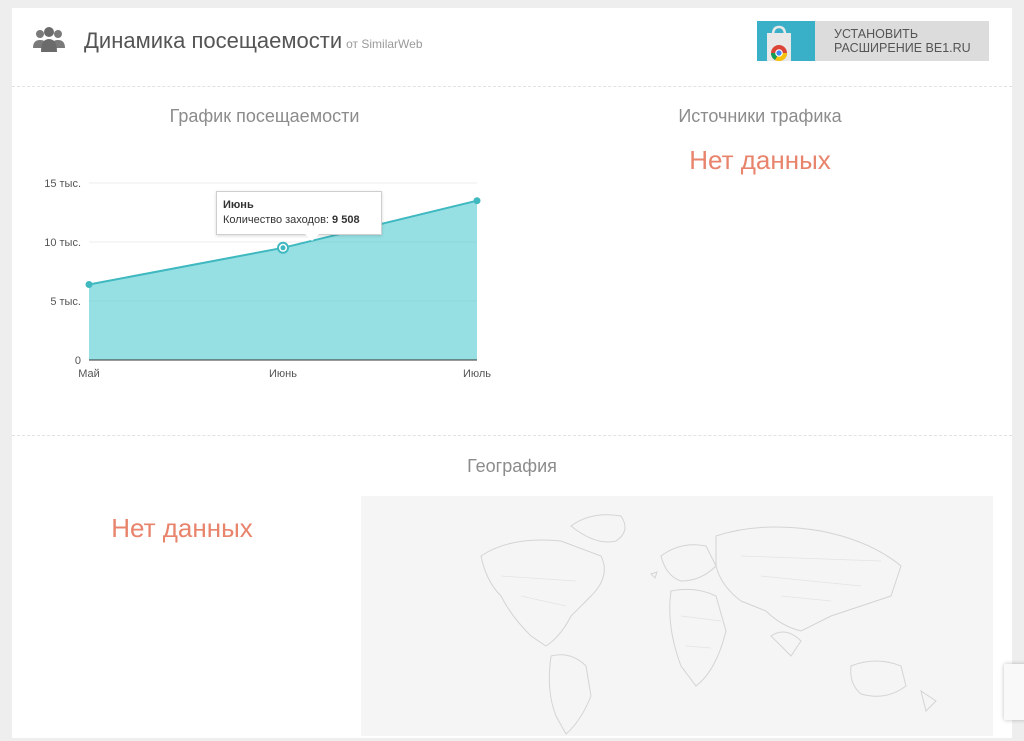 The height and width of the screenshot is (741, 1024). Describe the element at coordinates (477, 374) in the screenshot. I see `x-tick-label: Июль` at that location.